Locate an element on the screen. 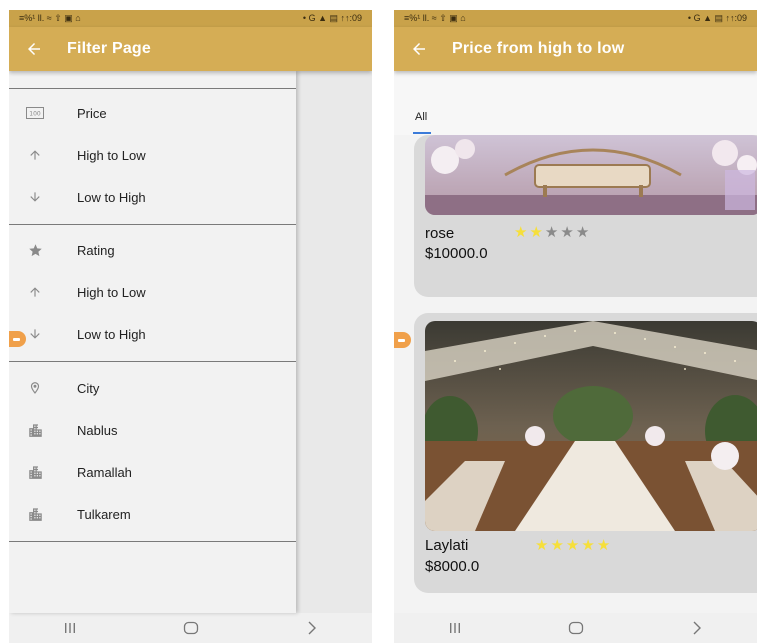 This screenshot has width=780, height=643. price-tag-icon: 100 is located at coordinates (35, 113).